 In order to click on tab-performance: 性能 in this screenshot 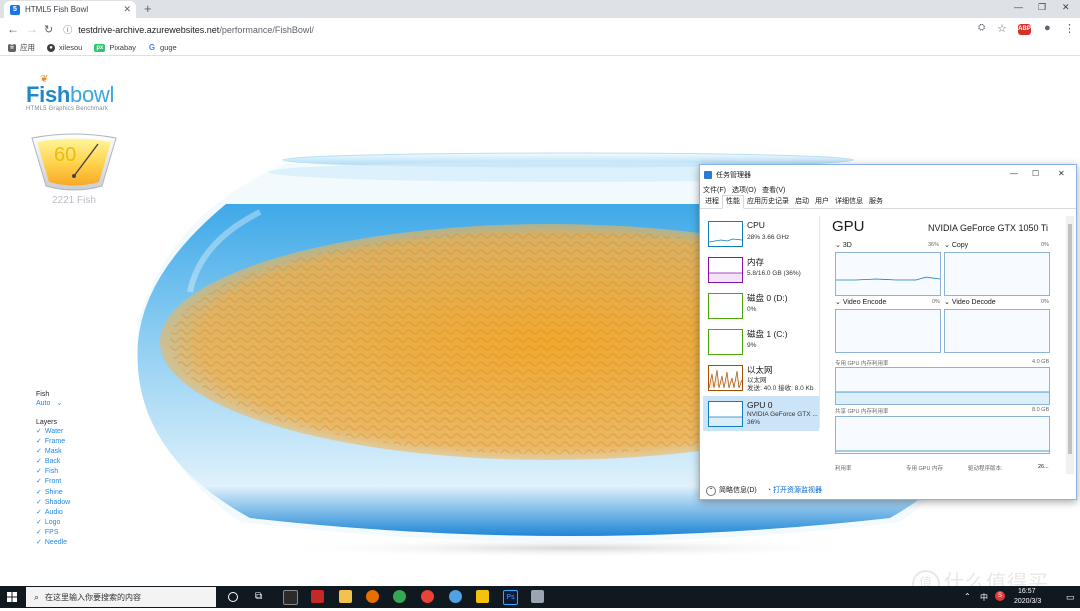, I will do `click(733, 202)`.